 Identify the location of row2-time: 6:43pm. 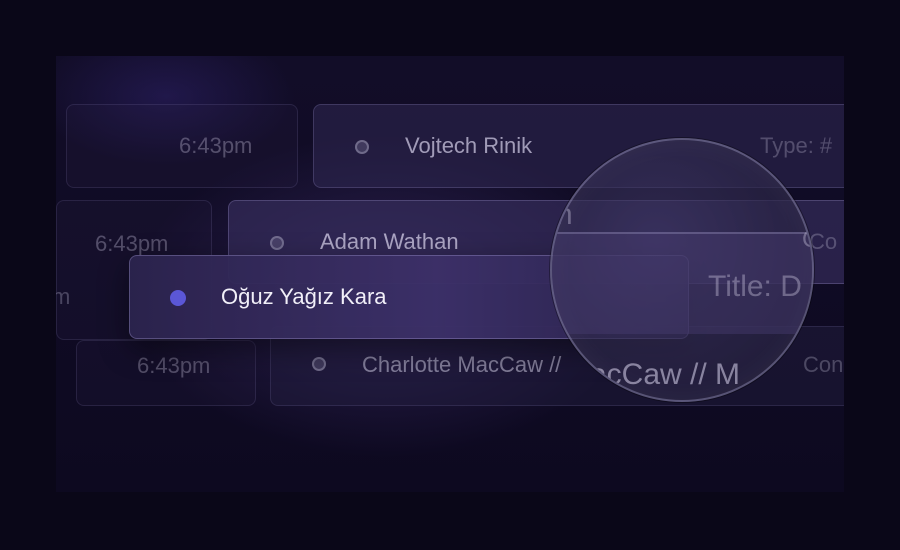
(132, 243).